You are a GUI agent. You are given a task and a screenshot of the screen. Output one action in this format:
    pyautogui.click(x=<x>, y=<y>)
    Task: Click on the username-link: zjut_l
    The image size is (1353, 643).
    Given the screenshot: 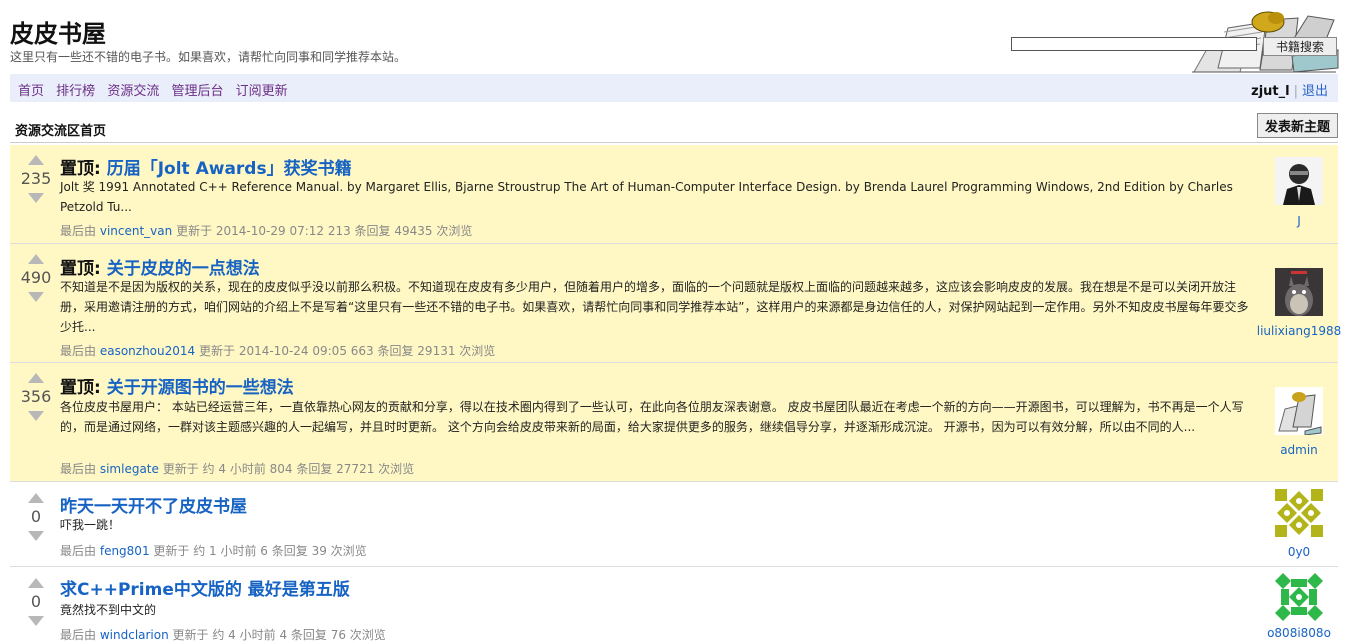 What is the action you would take?
    pyautogui.click(x=1270, y=91)
    